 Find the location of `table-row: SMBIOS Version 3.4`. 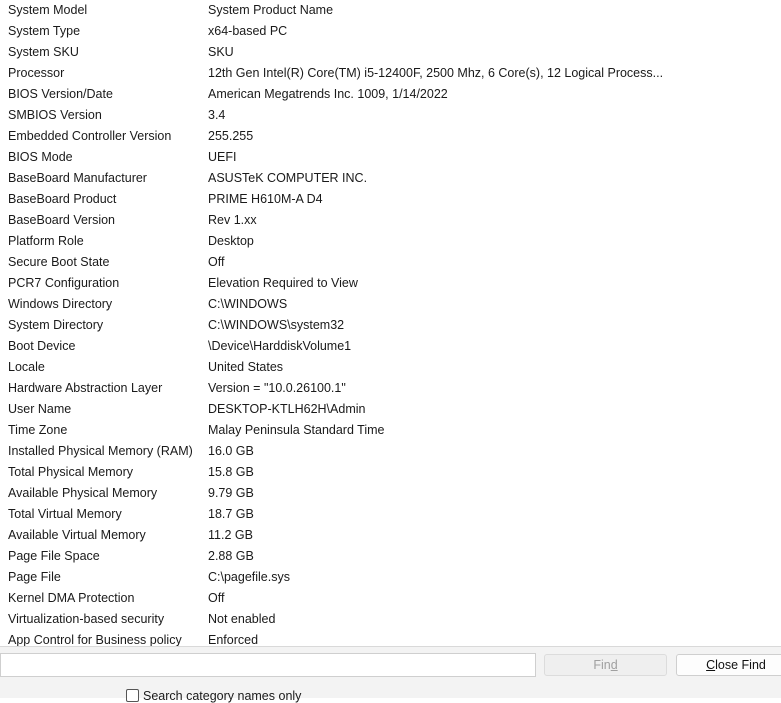

table-row: SMBIOS Version 3.4 is located at coordinates (390, 115).